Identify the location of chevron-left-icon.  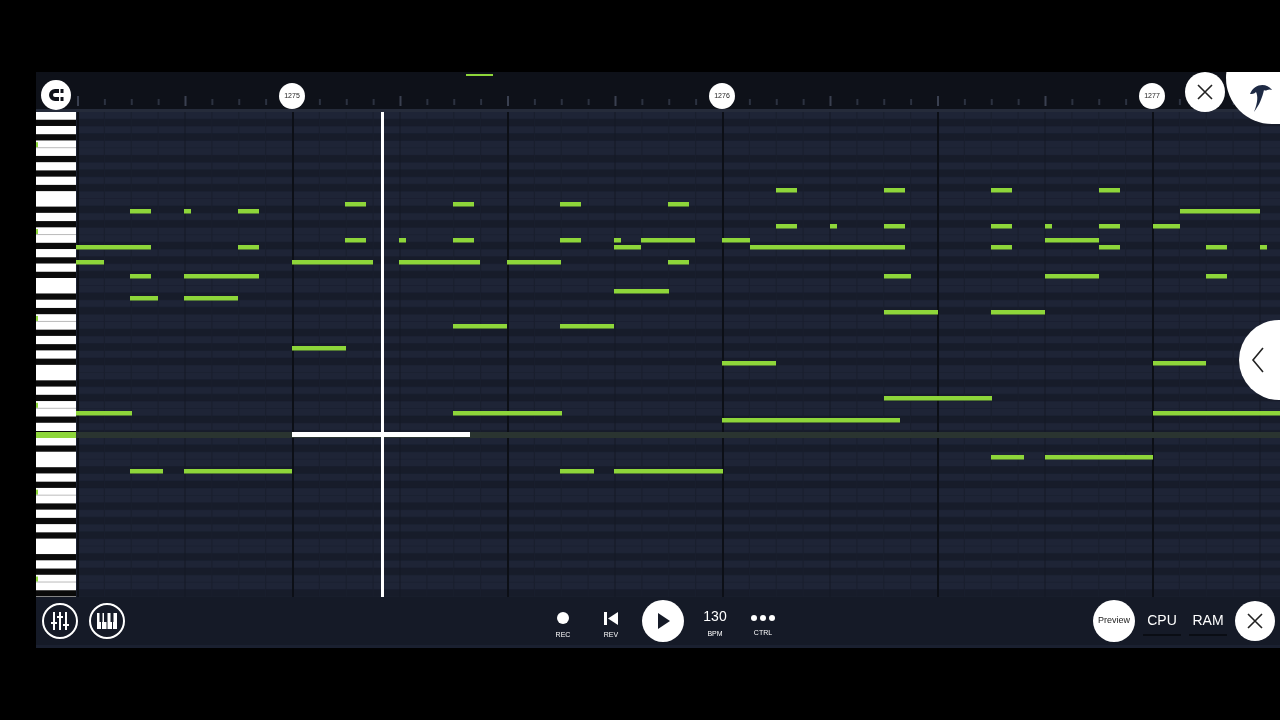
(1258, 360).